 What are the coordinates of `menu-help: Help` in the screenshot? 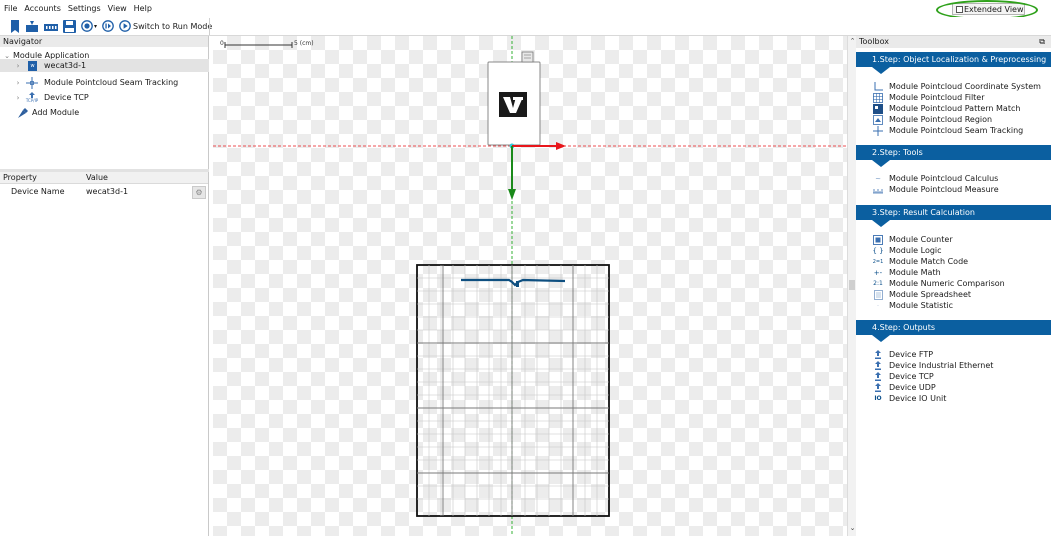 It's located at (143, 8).